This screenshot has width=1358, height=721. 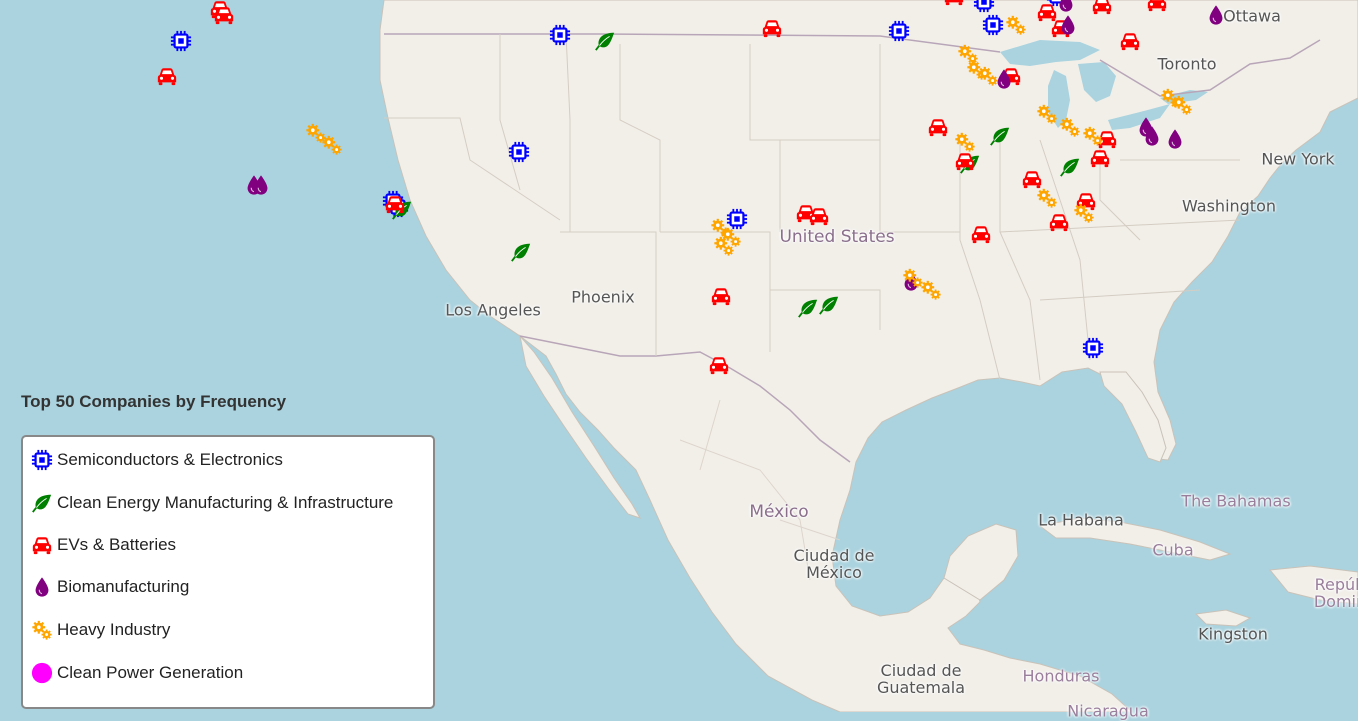 I want to click on droplet-icon, so click(x=42, y=587).